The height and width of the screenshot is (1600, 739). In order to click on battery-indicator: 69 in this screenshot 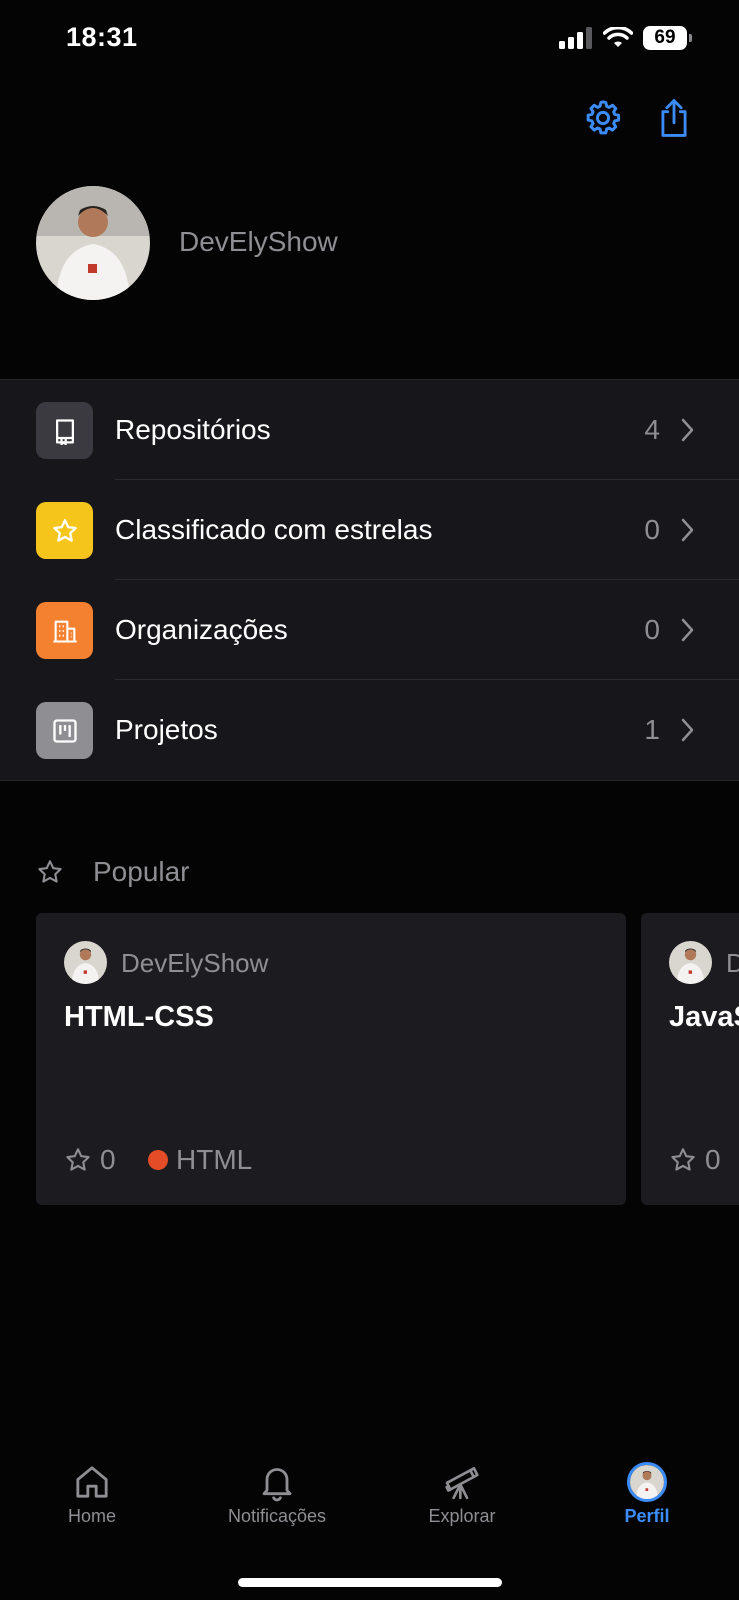, I will do `click(667, 38)`.